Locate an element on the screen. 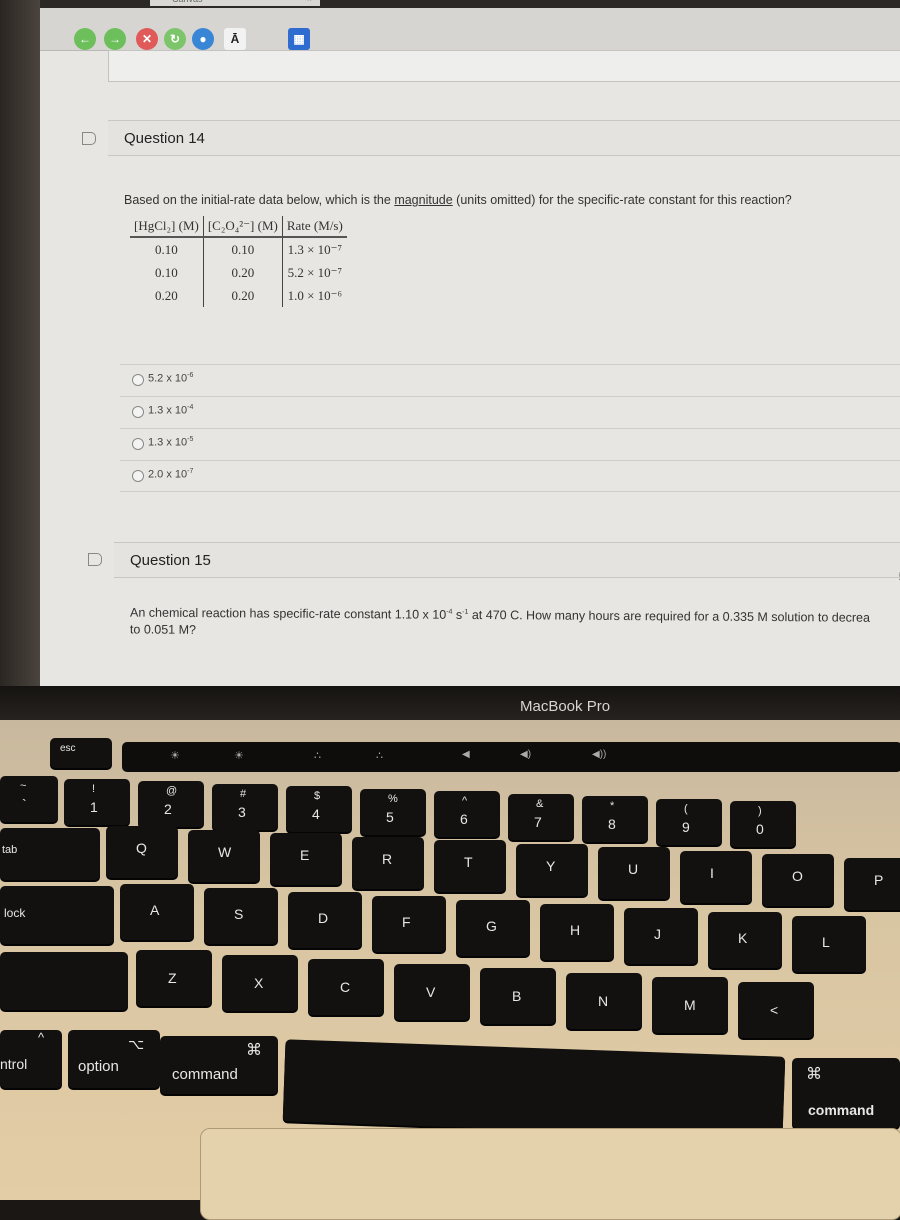  key-s: S is located at coordinates (241, 916).